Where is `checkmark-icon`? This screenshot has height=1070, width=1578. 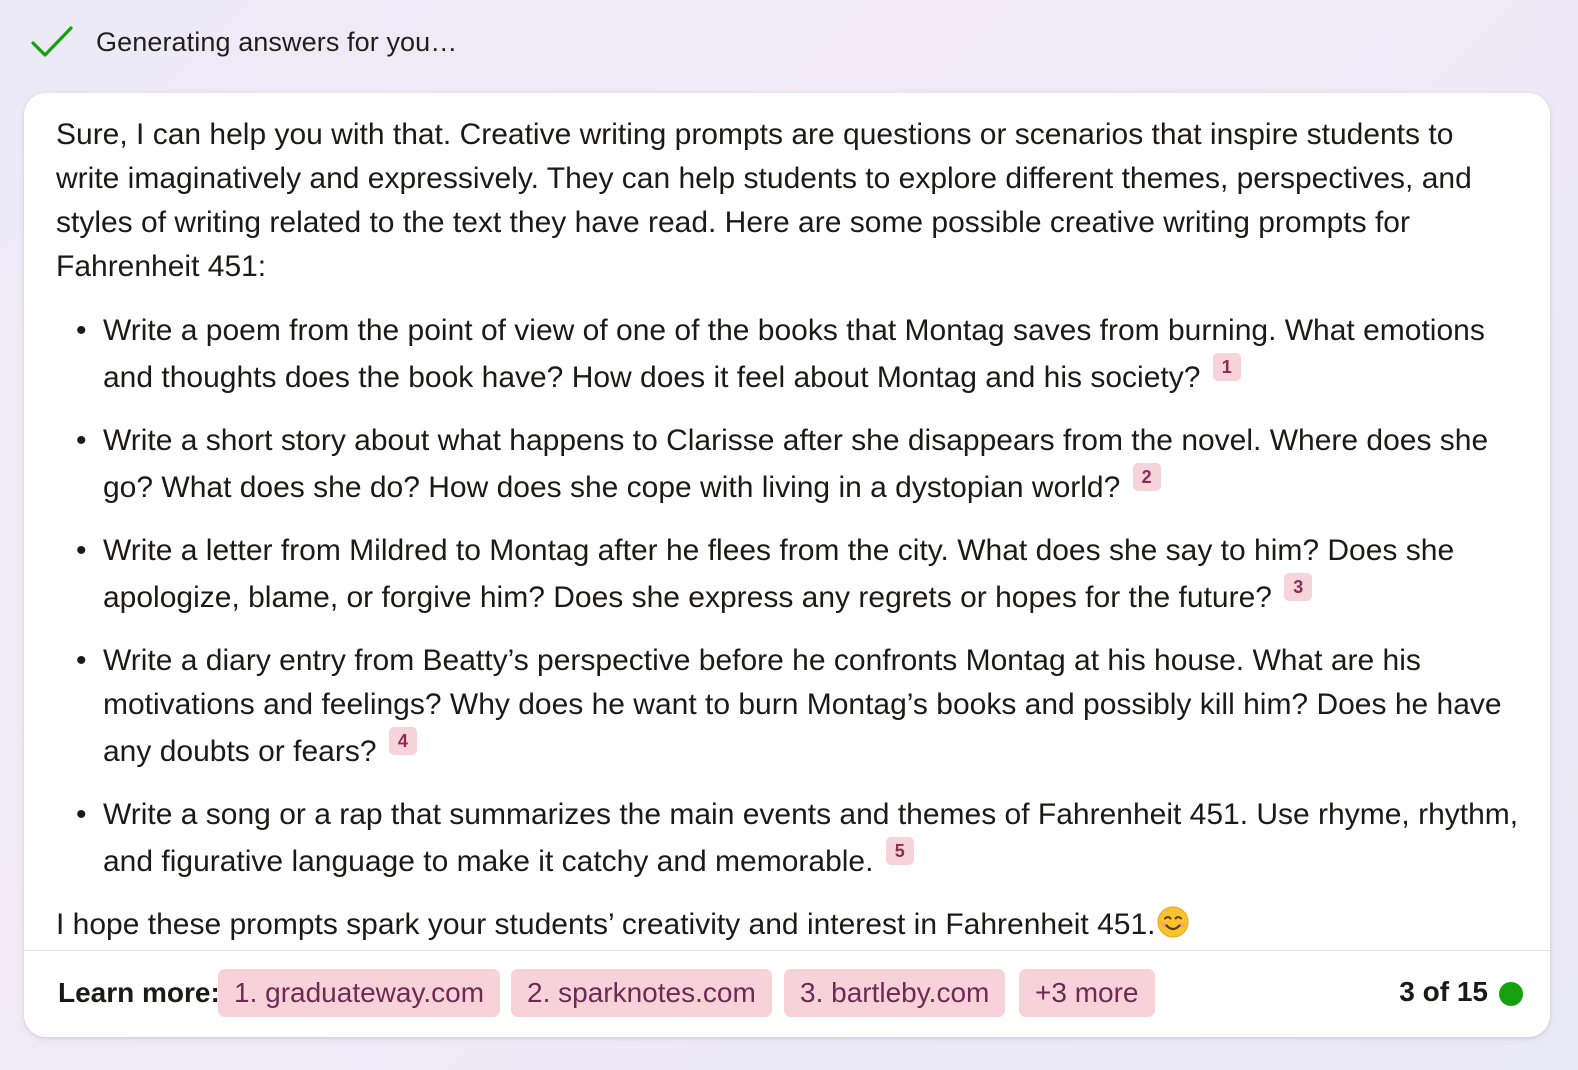 checkmark-icon is located at coordinates (52, 42).